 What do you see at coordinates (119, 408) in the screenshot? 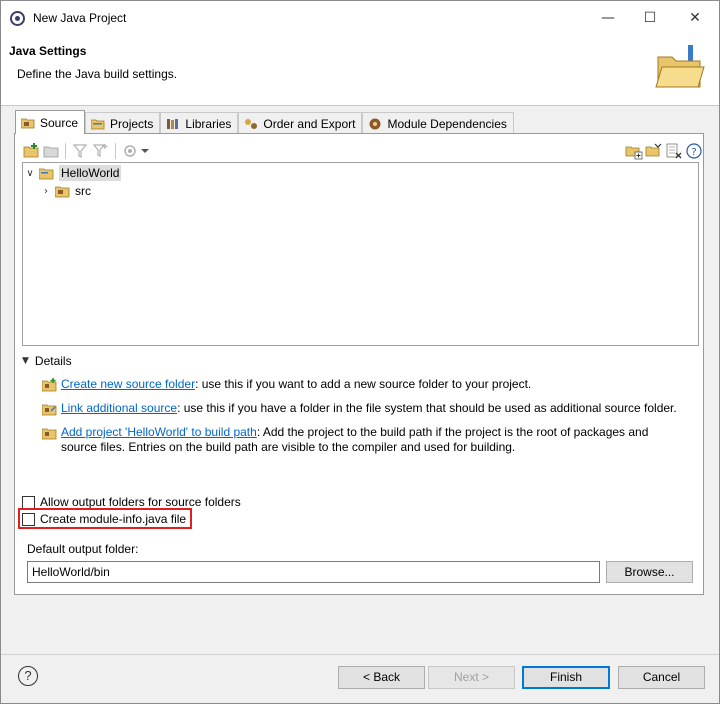
I see `link-additional-source-link: Link additional source` at bounding box center [119, 408].